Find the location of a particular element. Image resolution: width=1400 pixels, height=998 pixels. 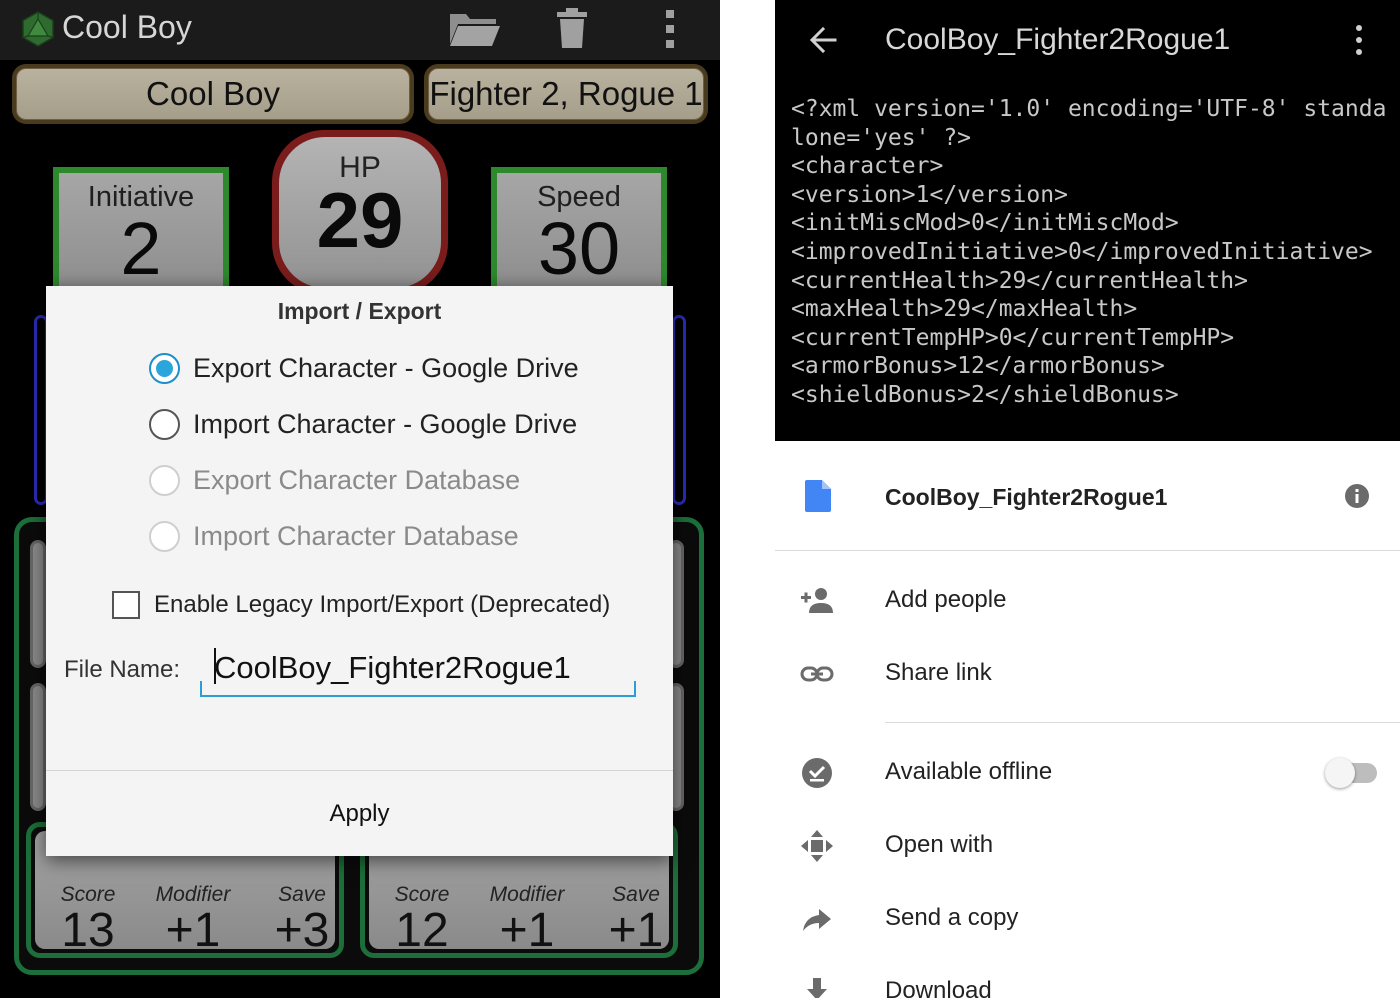

character-class-field: Fighter 2, Rogue 1 is located at coordinates (566, 94).